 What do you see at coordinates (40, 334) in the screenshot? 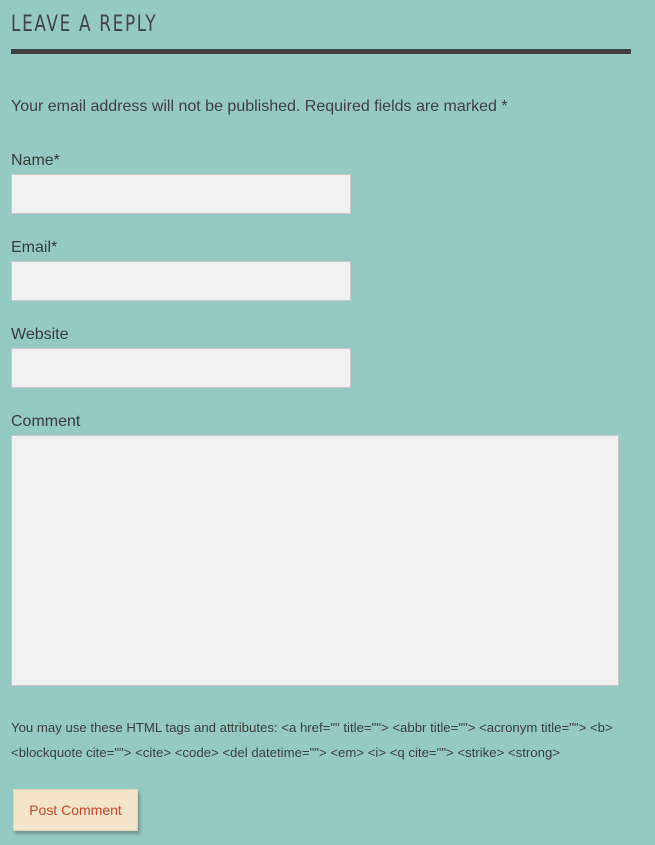
I see `website-label: Website` at bounding box center [40, 334].